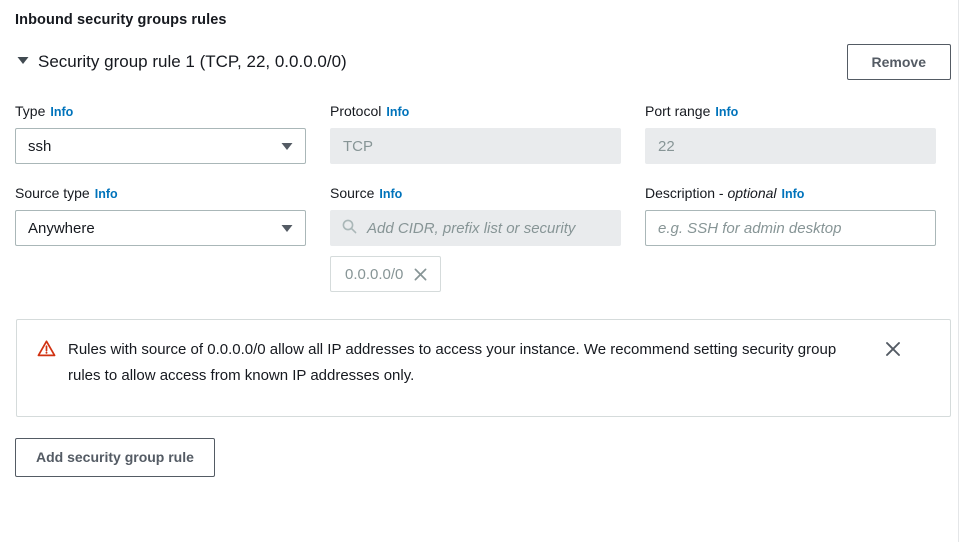  What do you see at coordinates (898, 62) in the screenshot?
I see `remove-button: Remove` at bounding box center [898, 62].